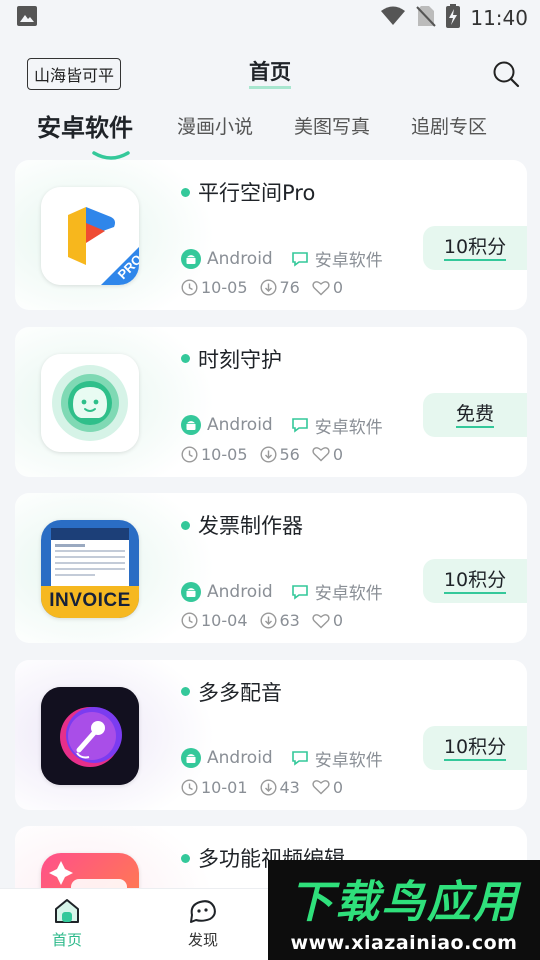  Describe the element at coordinates (279, 287) in the screenshot. I see `downloads-stat: 76` at that location.